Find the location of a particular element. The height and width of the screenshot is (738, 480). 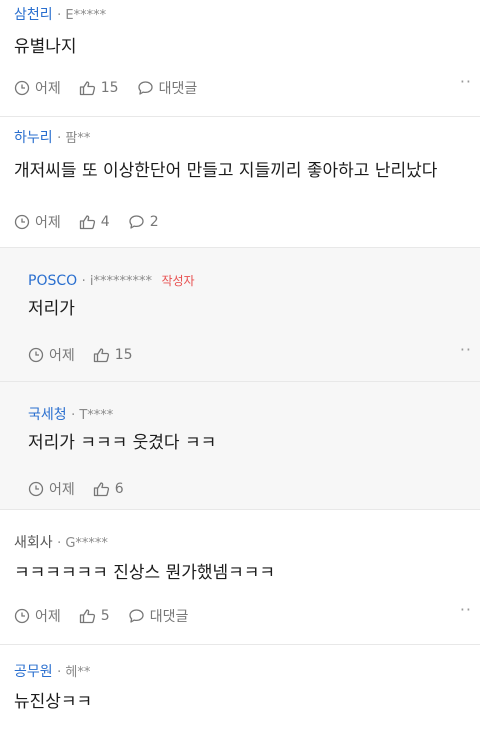

comment-text: 유별나지 is located at coordinates (45, 47).